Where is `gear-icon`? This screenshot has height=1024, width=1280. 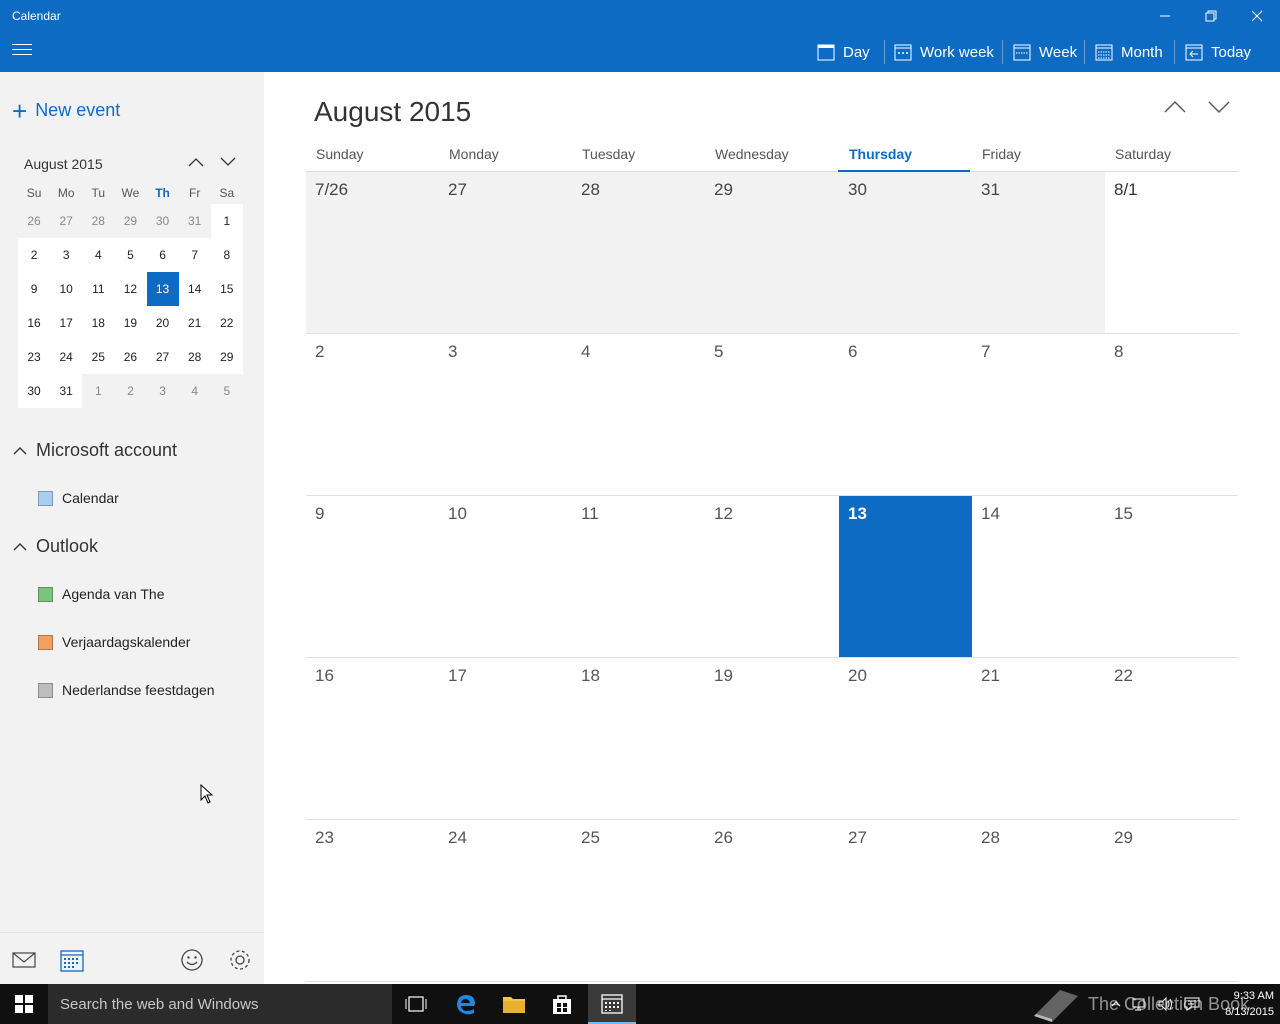 gear-icon is located at coordinates (240, 960).